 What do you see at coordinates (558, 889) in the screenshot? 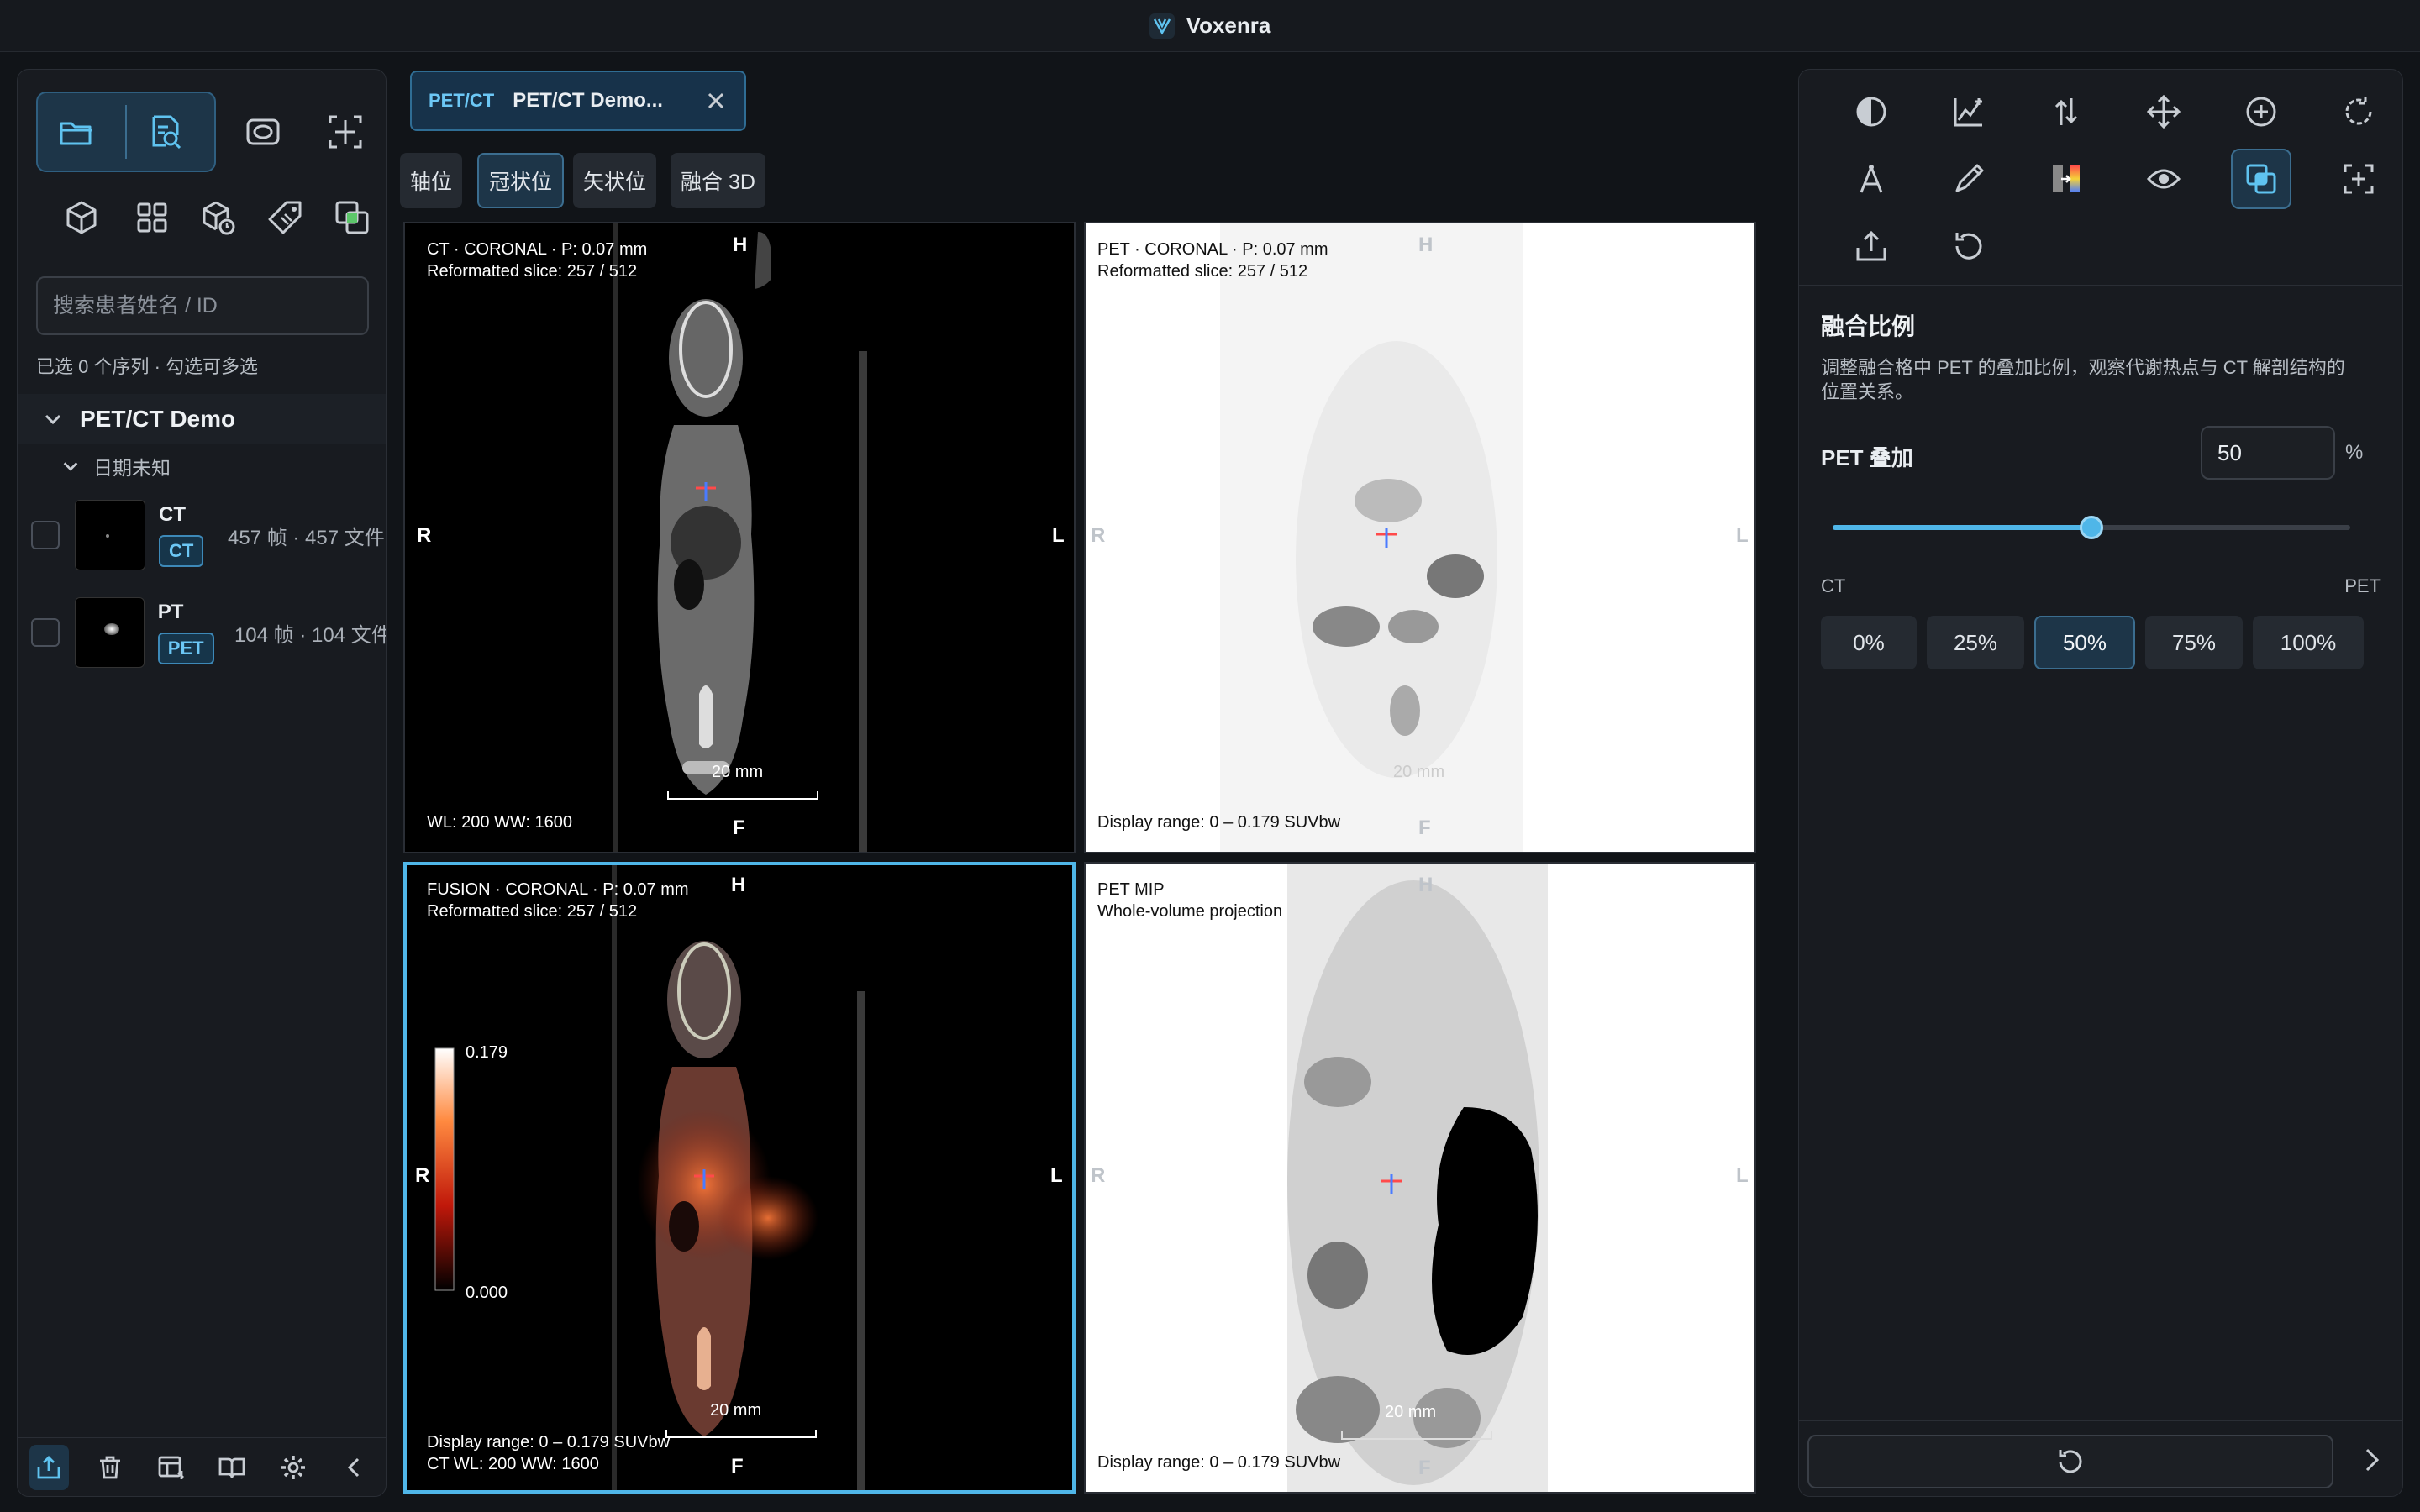
I see `fusion-overlay-line1: FUSION · CORONAL · P: 0.07 mm` at bounding box center [558, 889].